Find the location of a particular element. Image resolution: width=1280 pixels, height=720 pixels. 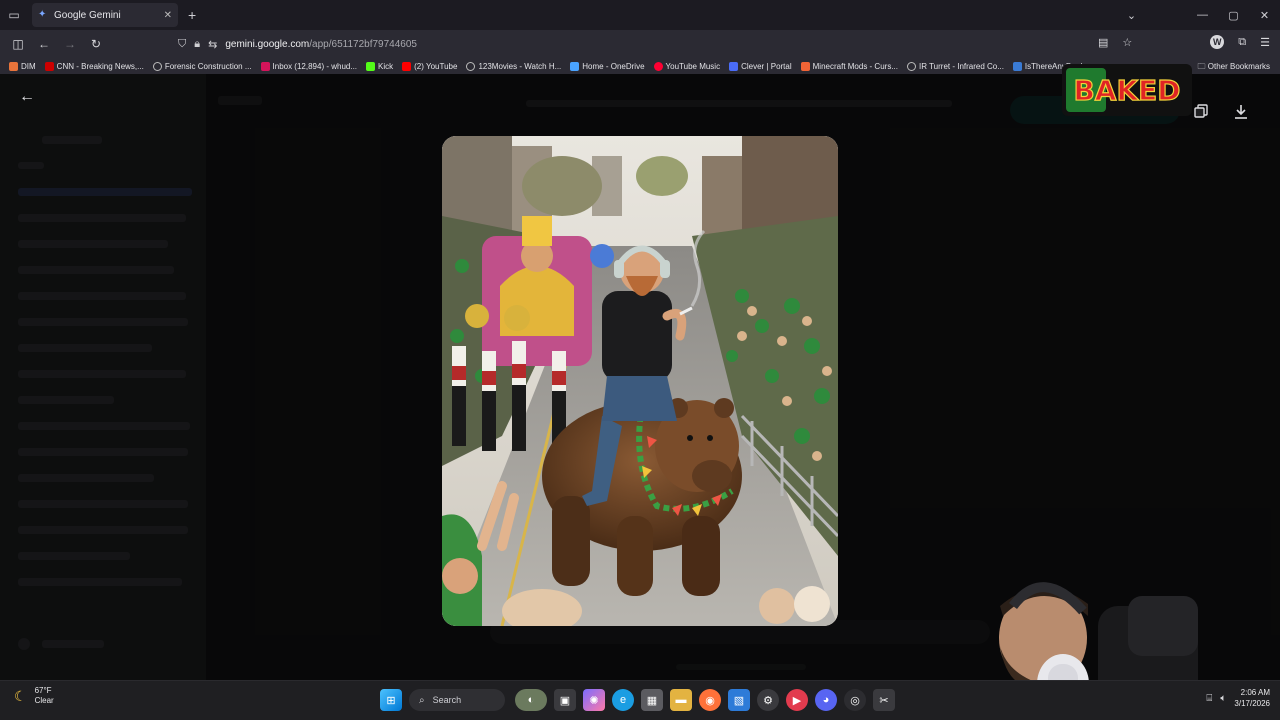

settings-app-icon: ⚙ is located at coordinates (768, 700).